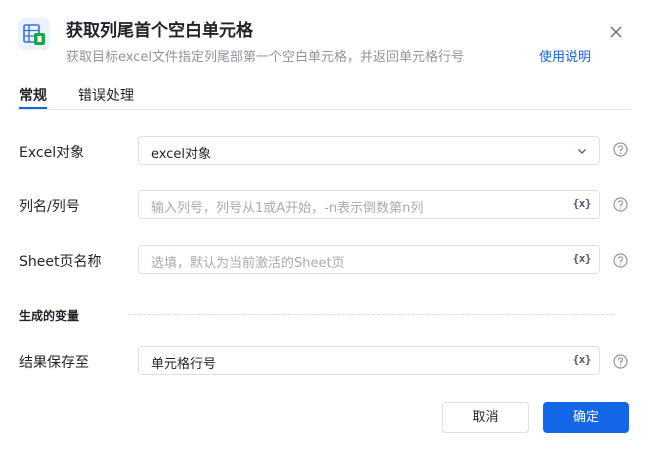 The image size is (648, 451). I want to click on sheet-label: Sheet页名称, so click(60, 262).